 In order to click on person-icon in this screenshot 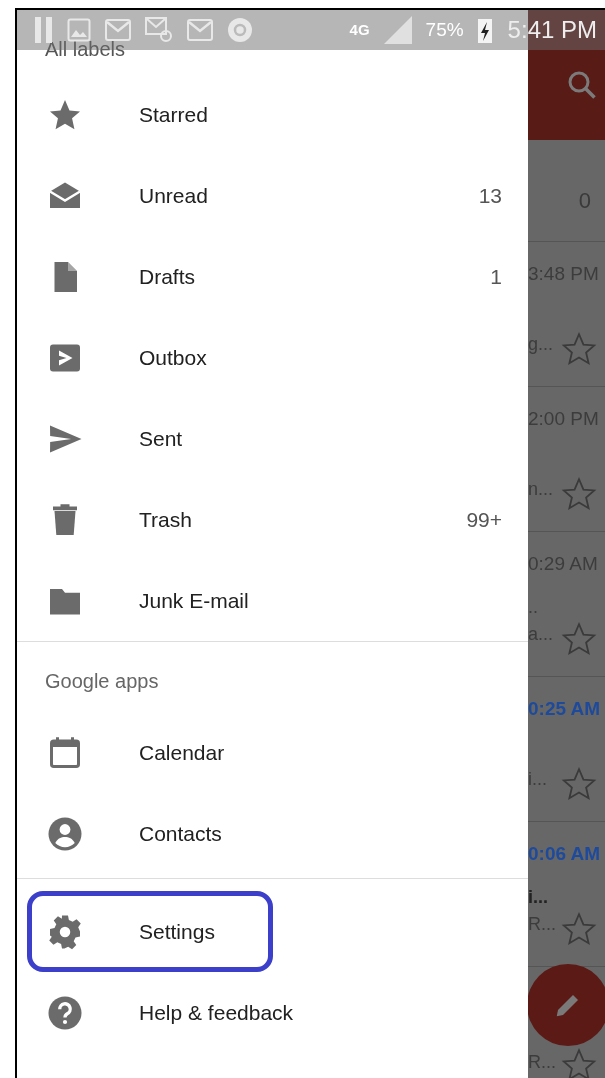, I will do `click(65, 833)`.